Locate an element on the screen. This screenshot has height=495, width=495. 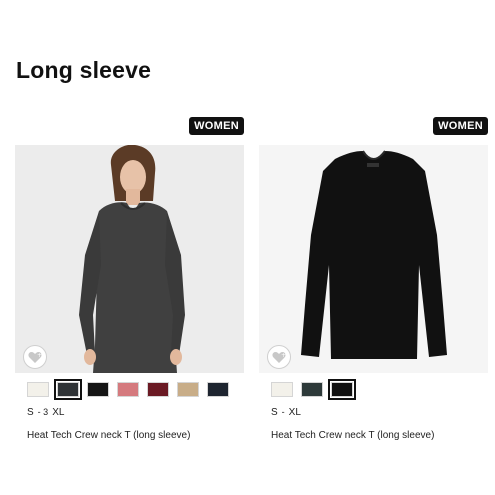
size-range: S - XL is located at coordinates (286, 412).